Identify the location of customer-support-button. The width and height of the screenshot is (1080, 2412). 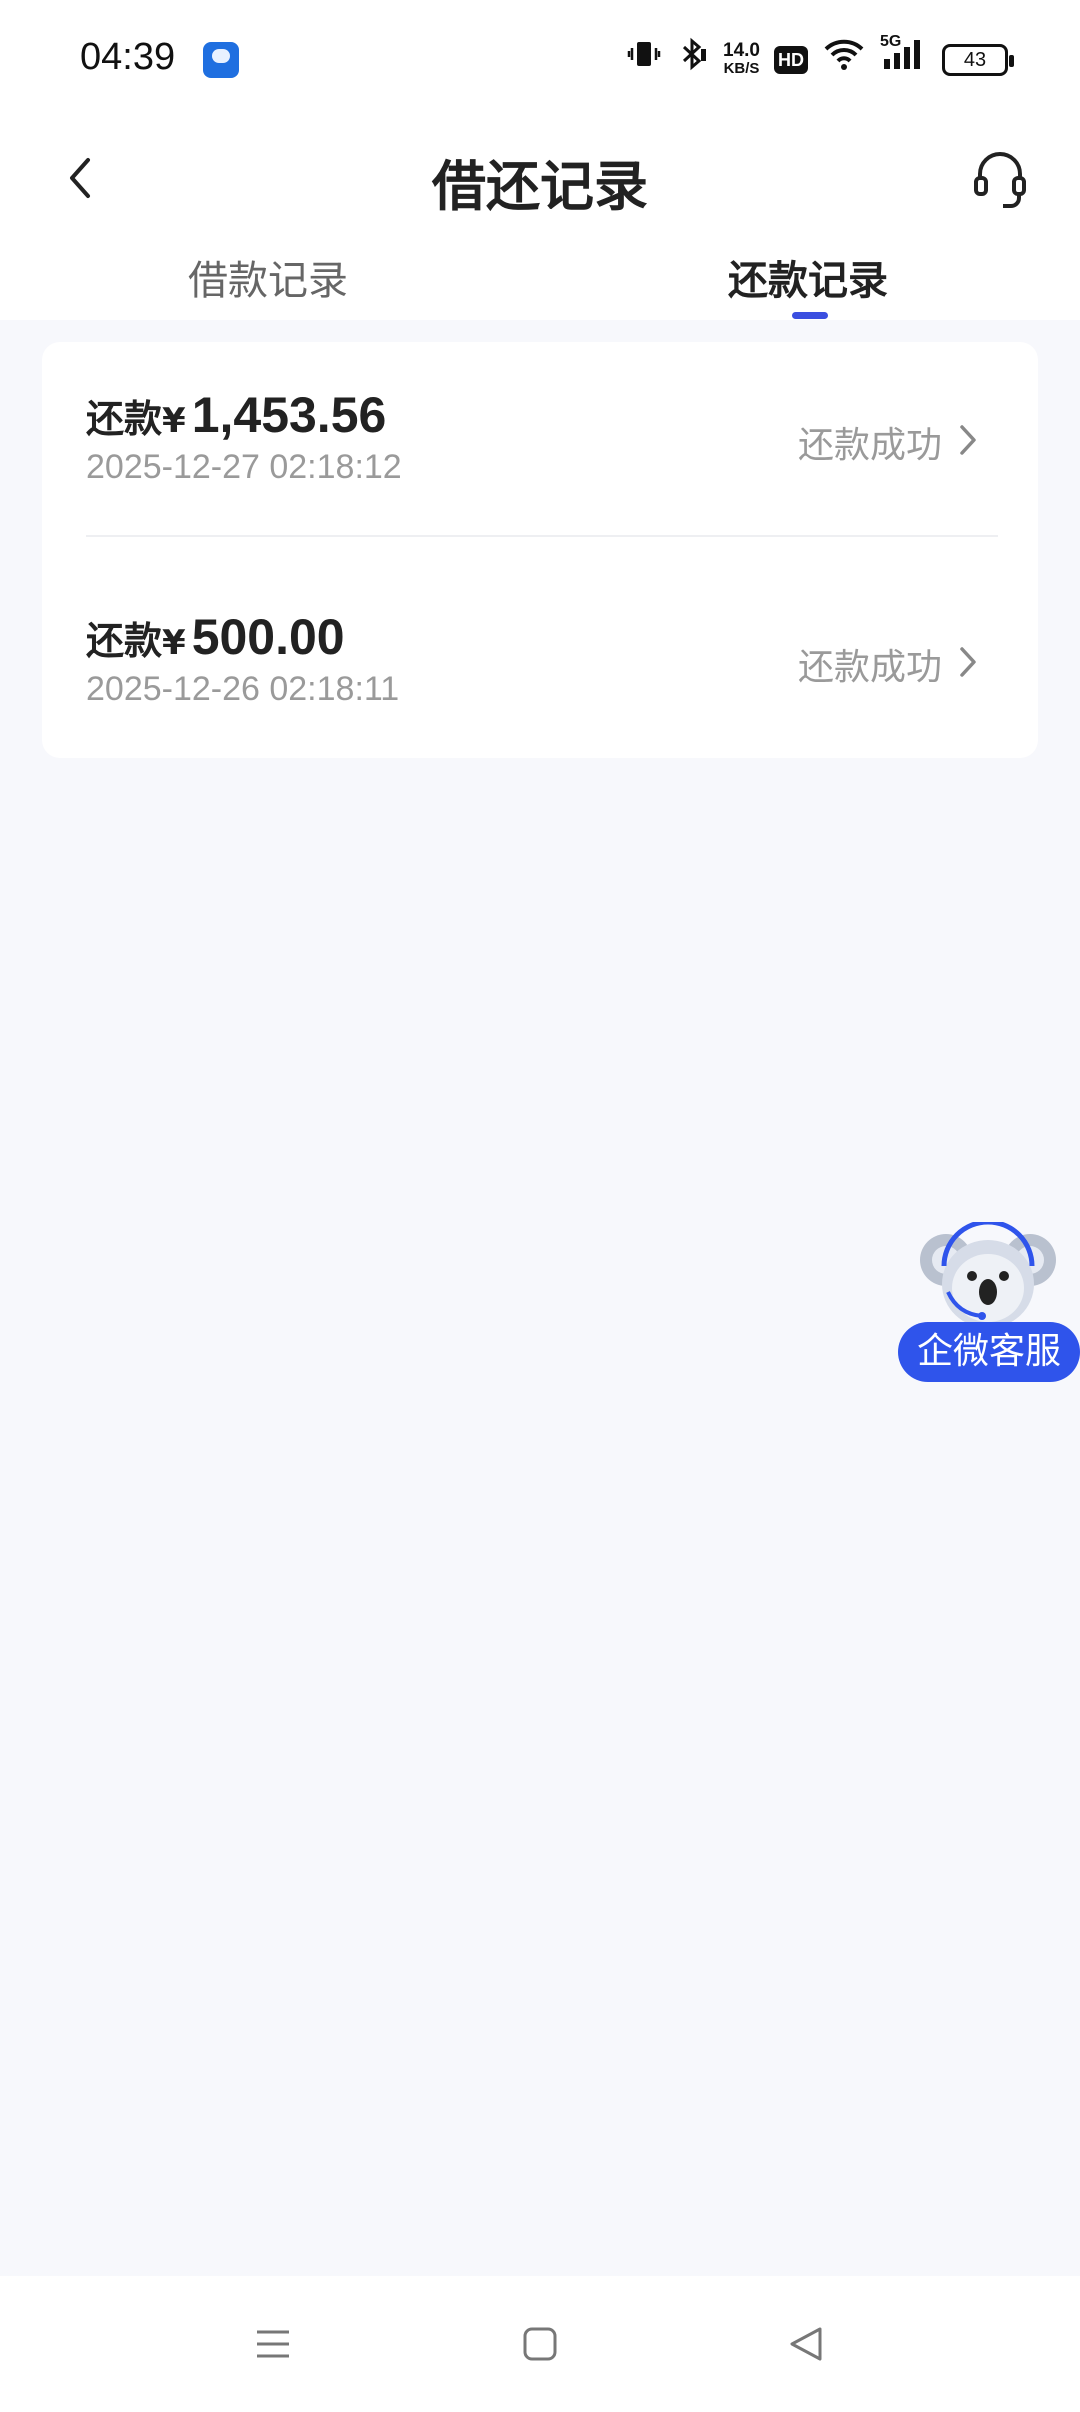
(1000, 178).